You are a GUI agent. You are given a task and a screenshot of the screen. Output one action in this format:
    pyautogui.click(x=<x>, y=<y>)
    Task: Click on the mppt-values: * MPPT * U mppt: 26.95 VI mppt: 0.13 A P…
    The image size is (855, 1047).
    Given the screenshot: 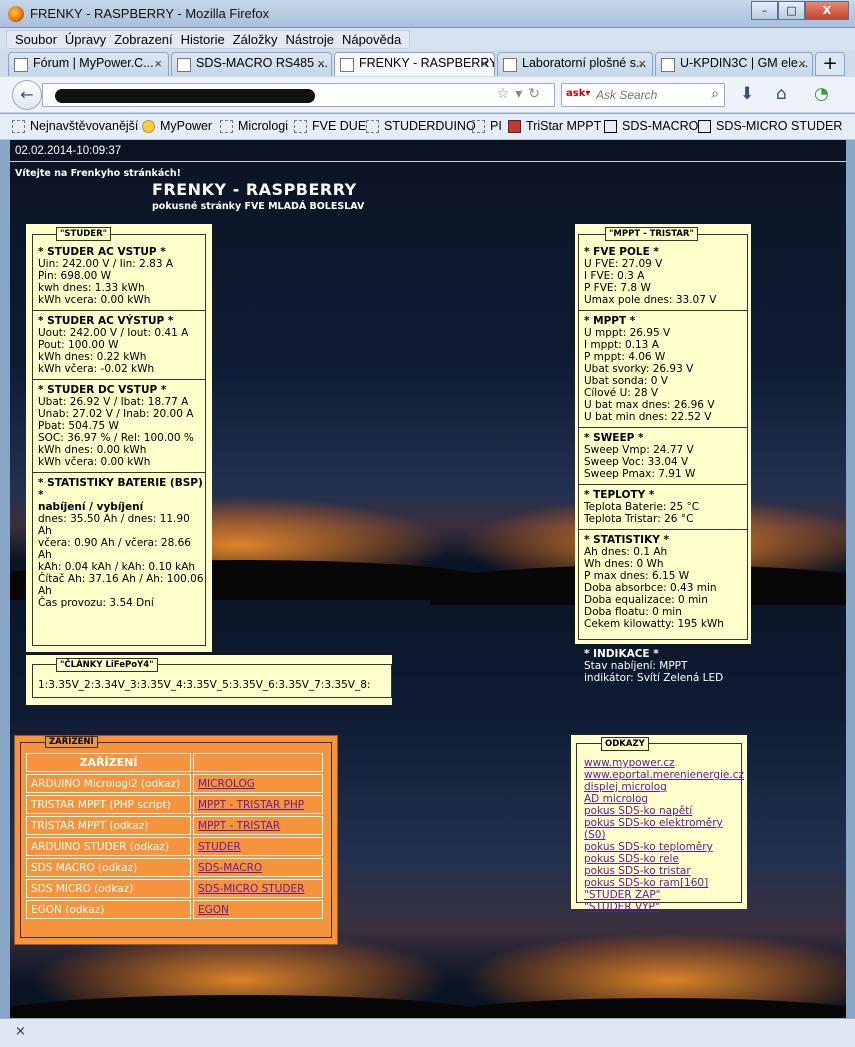 What is the action you would take?
    pyautogui.click(x=663, y=369)
    